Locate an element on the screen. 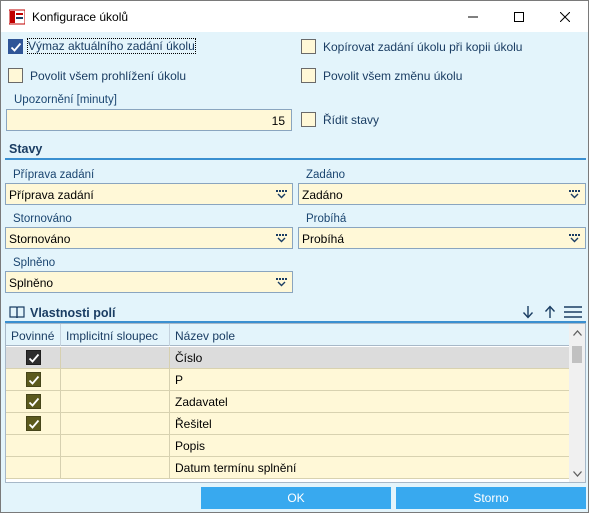  menu-icon is located at coordinates (573, 312).